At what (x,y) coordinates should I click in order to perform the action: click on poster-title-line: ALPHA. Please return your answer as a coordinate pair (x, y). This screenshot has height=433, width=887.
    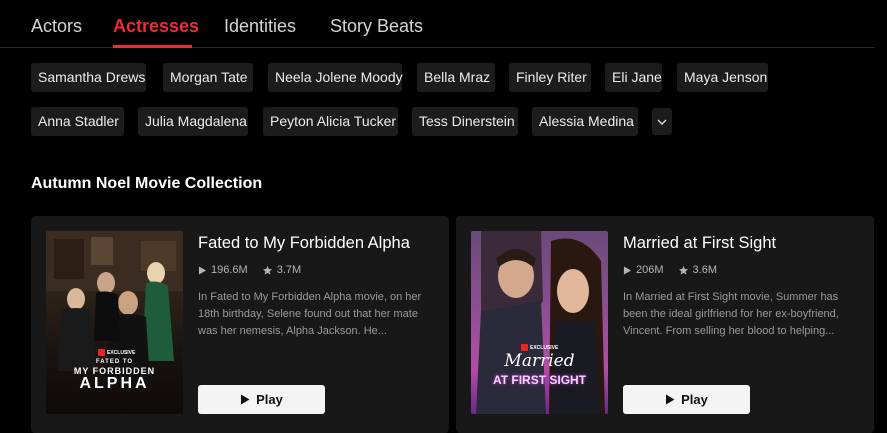
    Looking at the image, I should click on (114, 383).